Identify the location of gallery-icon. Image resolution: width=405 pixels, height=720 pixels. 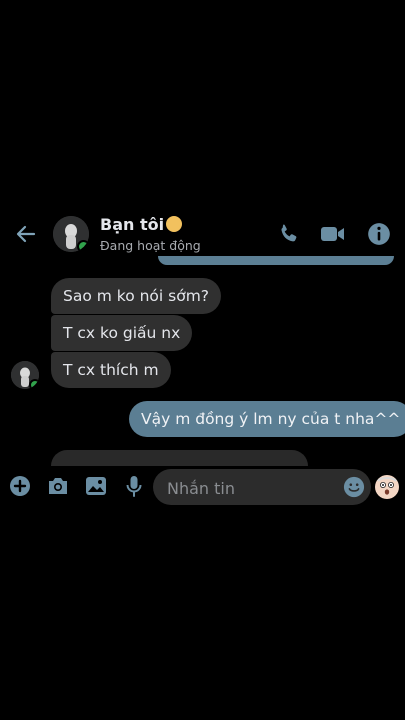
(96, 486).